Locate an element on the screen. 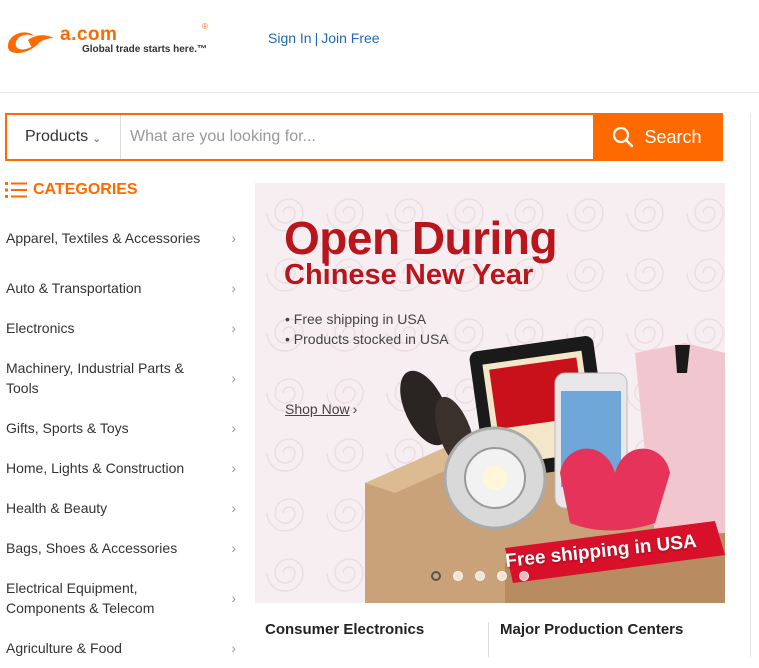 The width and height of the screenshot is (759, 668). account-links: Sign In | Join Free is located at coordinates (324, 38).